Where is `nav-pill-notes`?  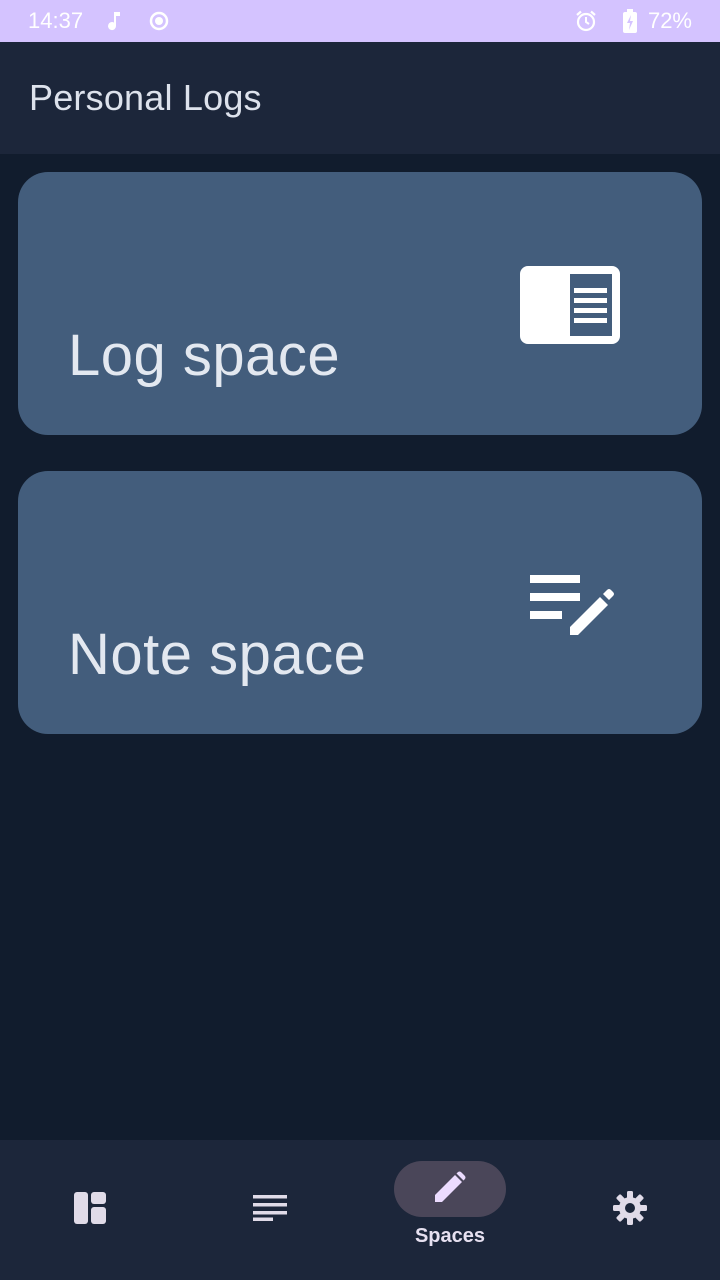 nav-pill-notes is located at coordinates (270, 1210).